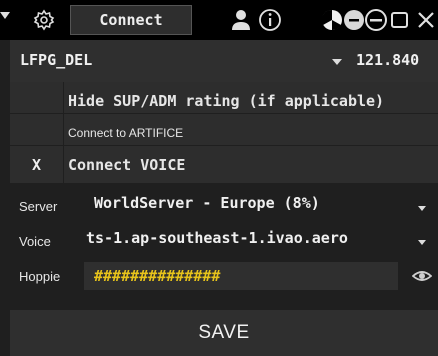  What do you see at coordinates (131, 20) in the screenshot?
I see `connect-button: Connect` at bounding box center [131, 20].